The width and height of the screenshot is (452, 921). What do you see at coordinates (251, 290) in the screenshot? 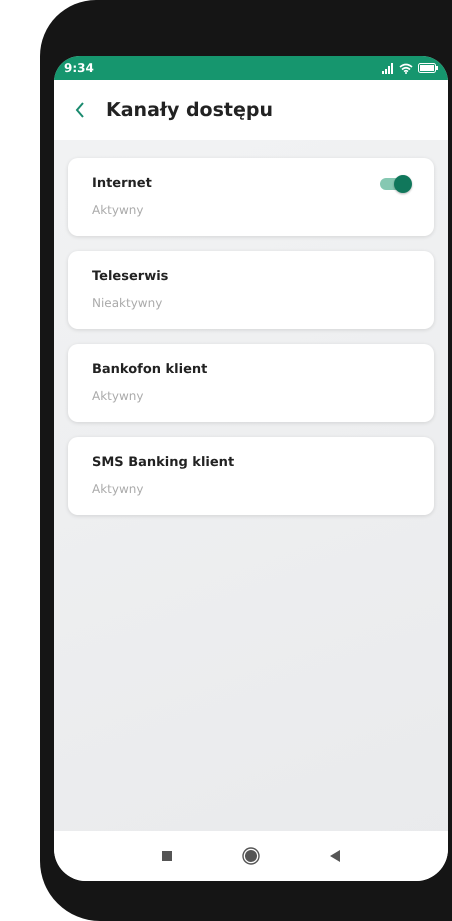
I see `channel-card: Teleserwis Nieaktywny` at bounding box center [251, 290].